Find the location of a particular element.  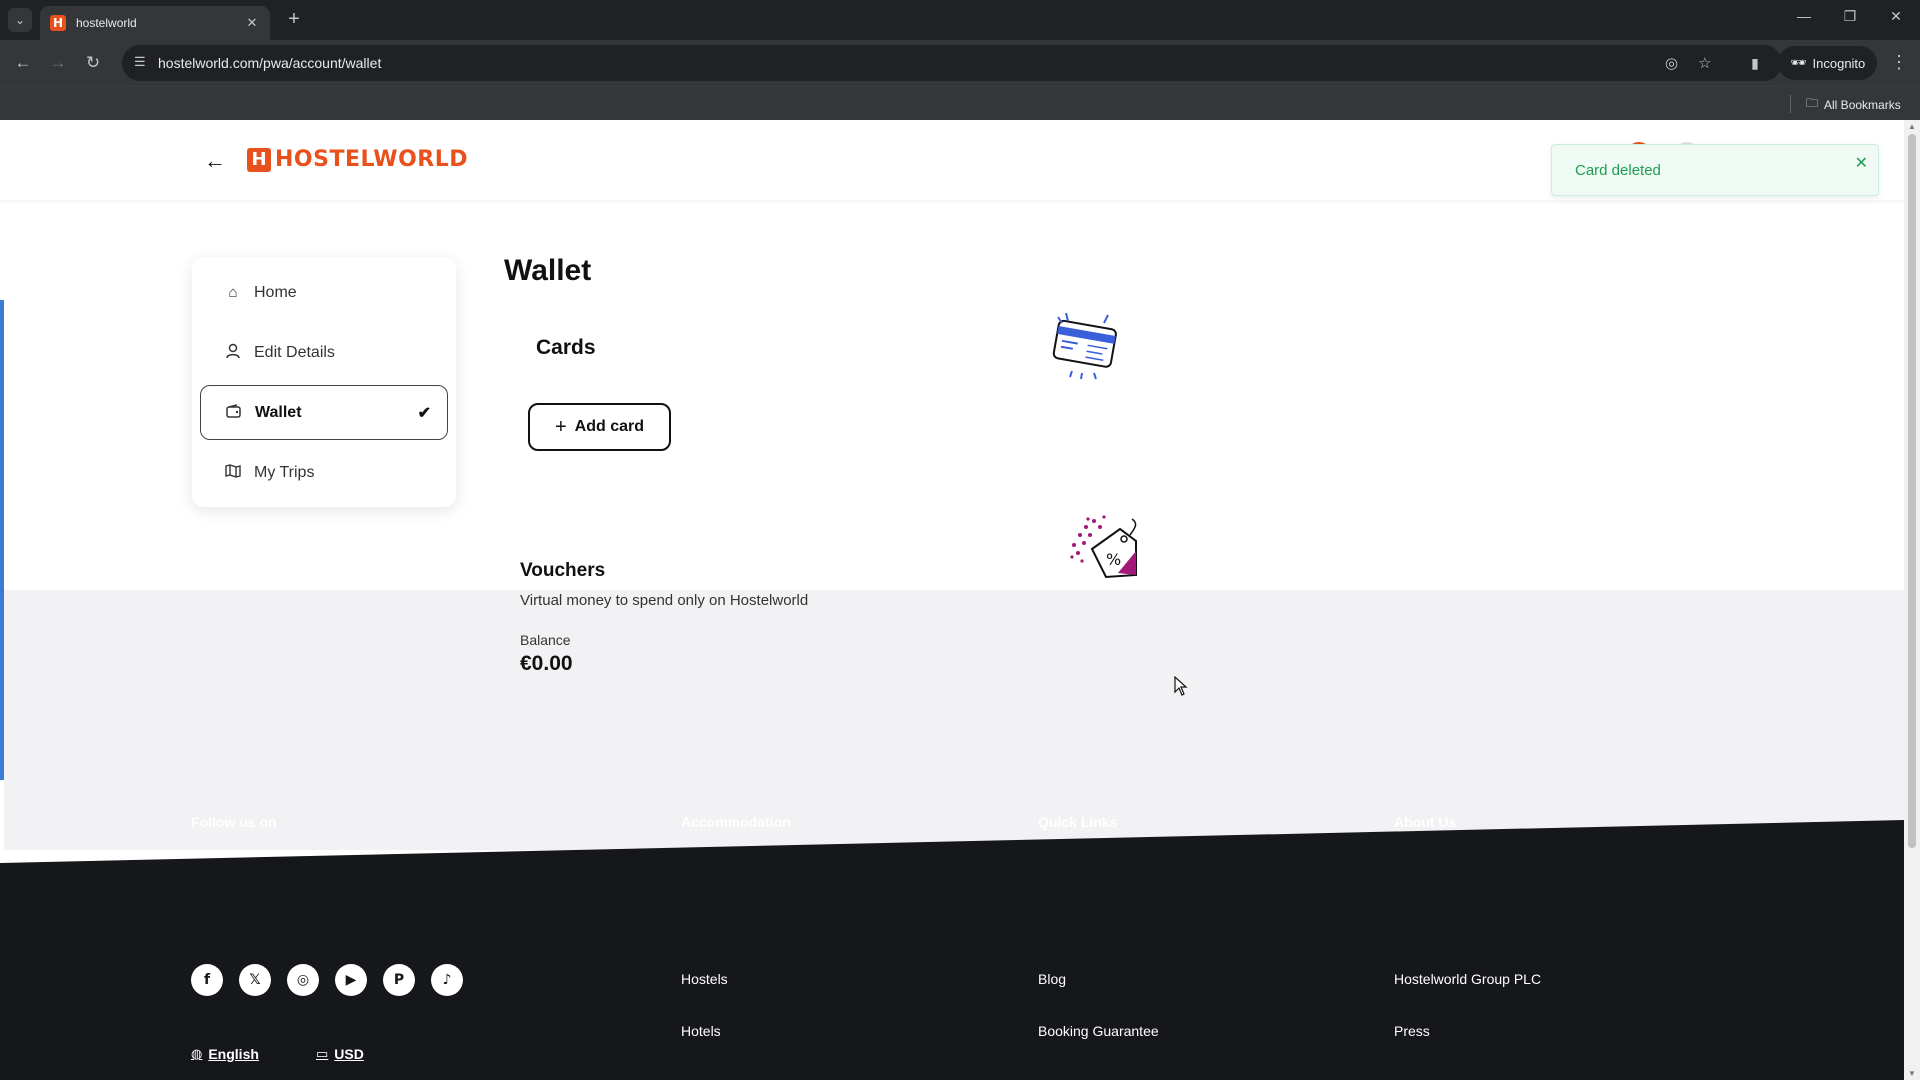

sidebar-item-label: My Trips is located at coordinates (284, 472).